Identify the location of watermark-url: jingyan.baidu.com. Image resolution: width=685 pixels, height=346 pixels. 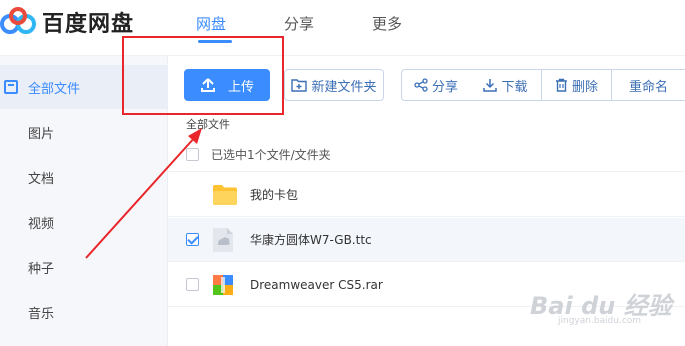
(600, 321).